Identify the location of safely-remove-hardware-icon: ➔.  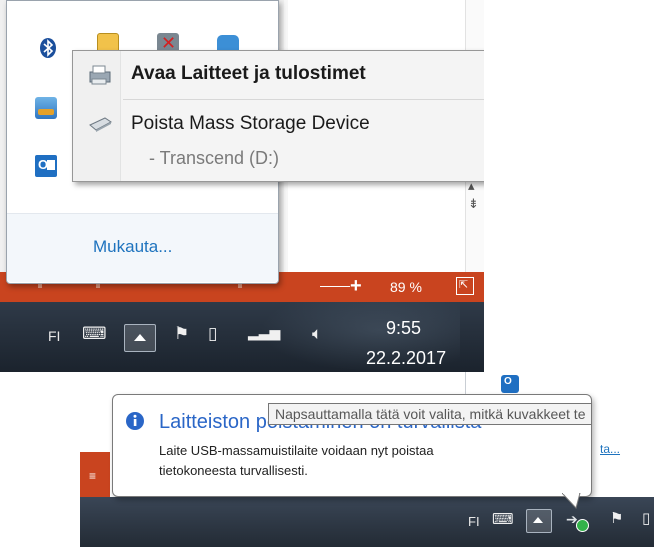
(579, 520).